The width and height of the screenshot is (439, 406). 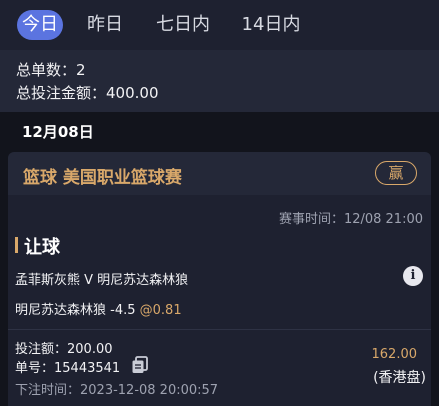 I want to click on market-accent-bar, so click(x=16, y=245).